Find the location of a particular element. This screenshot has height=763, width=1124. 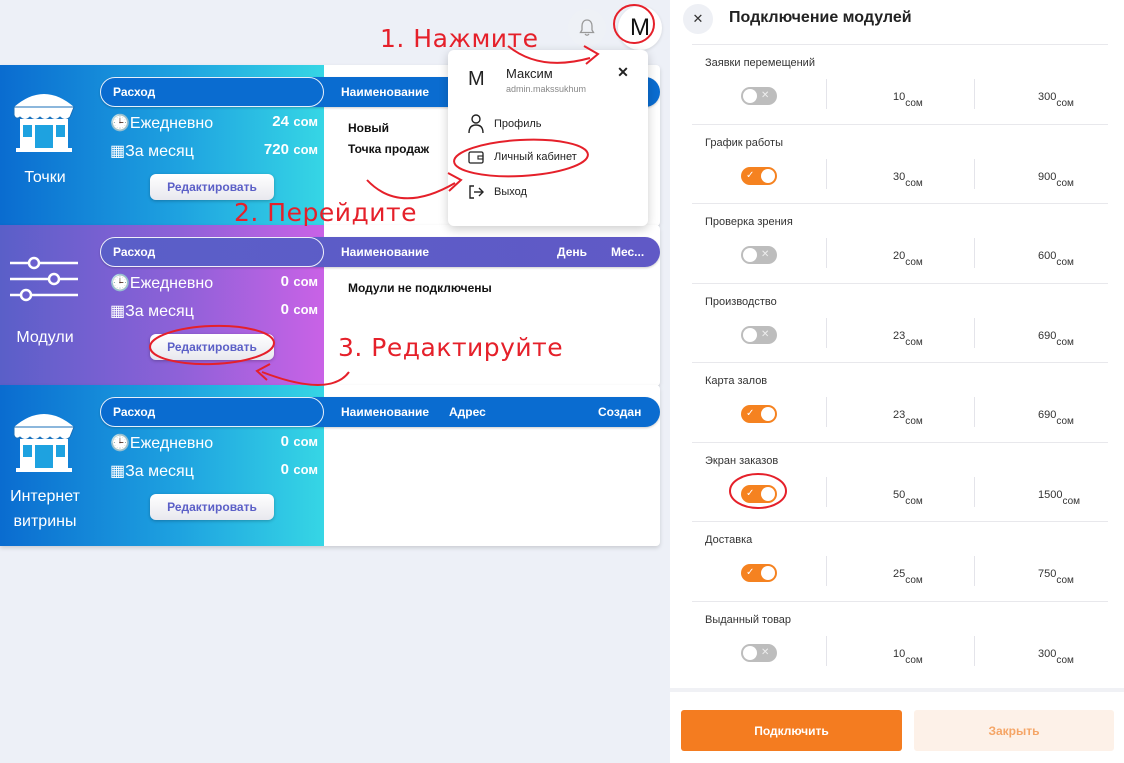

monthly-price: 600сом is located at coordinates (1056, 259).